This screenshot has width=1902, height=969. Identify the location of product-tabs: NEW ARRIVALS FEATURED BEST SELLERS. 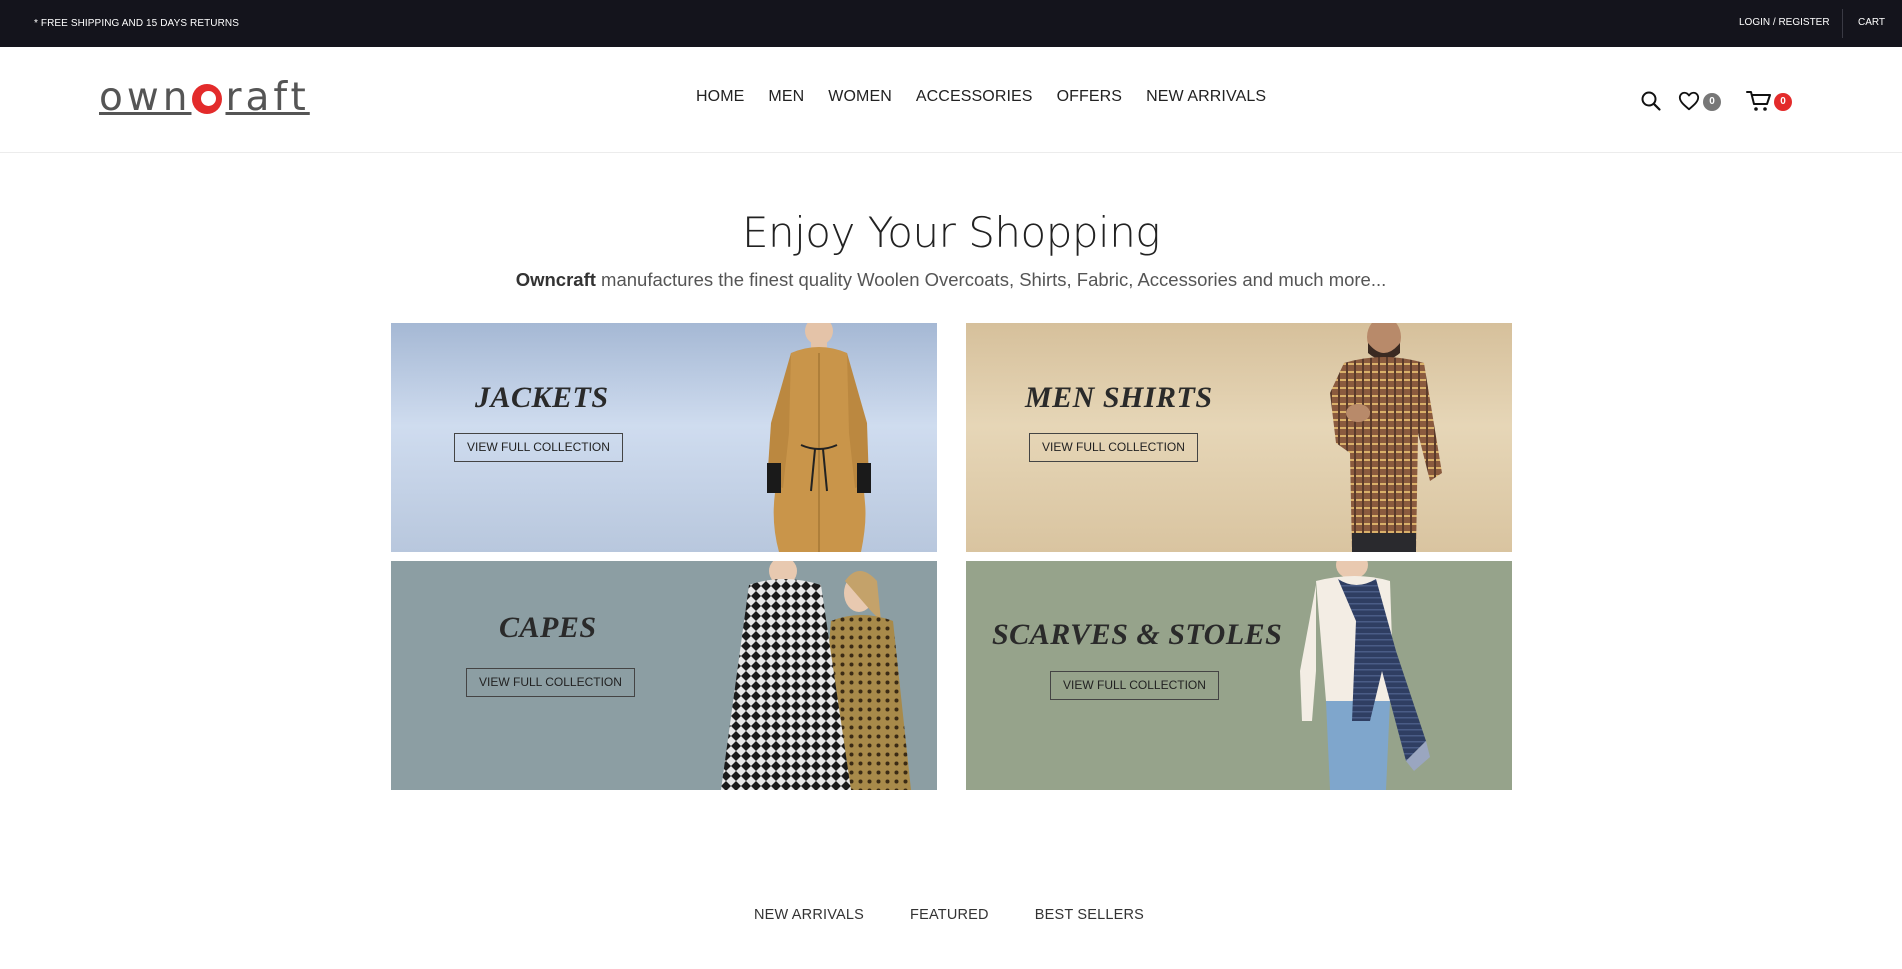
(951, 915).